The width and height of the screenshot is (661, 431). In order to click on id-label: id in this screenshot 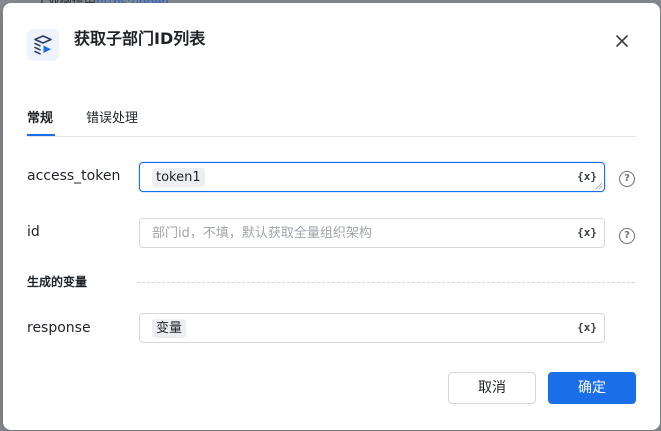, I will do `click(33, 232)`.